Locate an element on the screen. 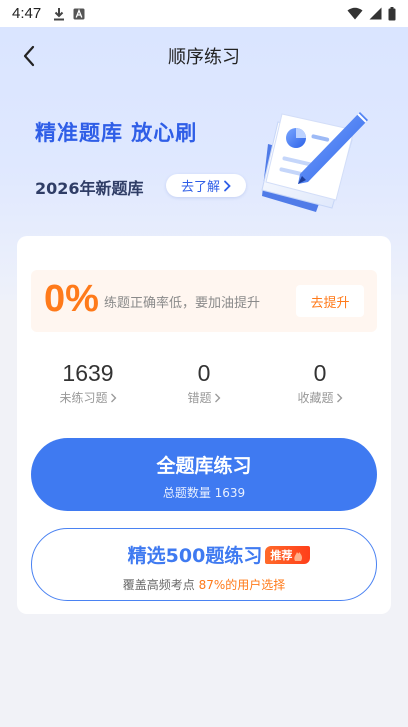  hero-title: 精准题库 放心刷 is located at coordinates (116, 133).